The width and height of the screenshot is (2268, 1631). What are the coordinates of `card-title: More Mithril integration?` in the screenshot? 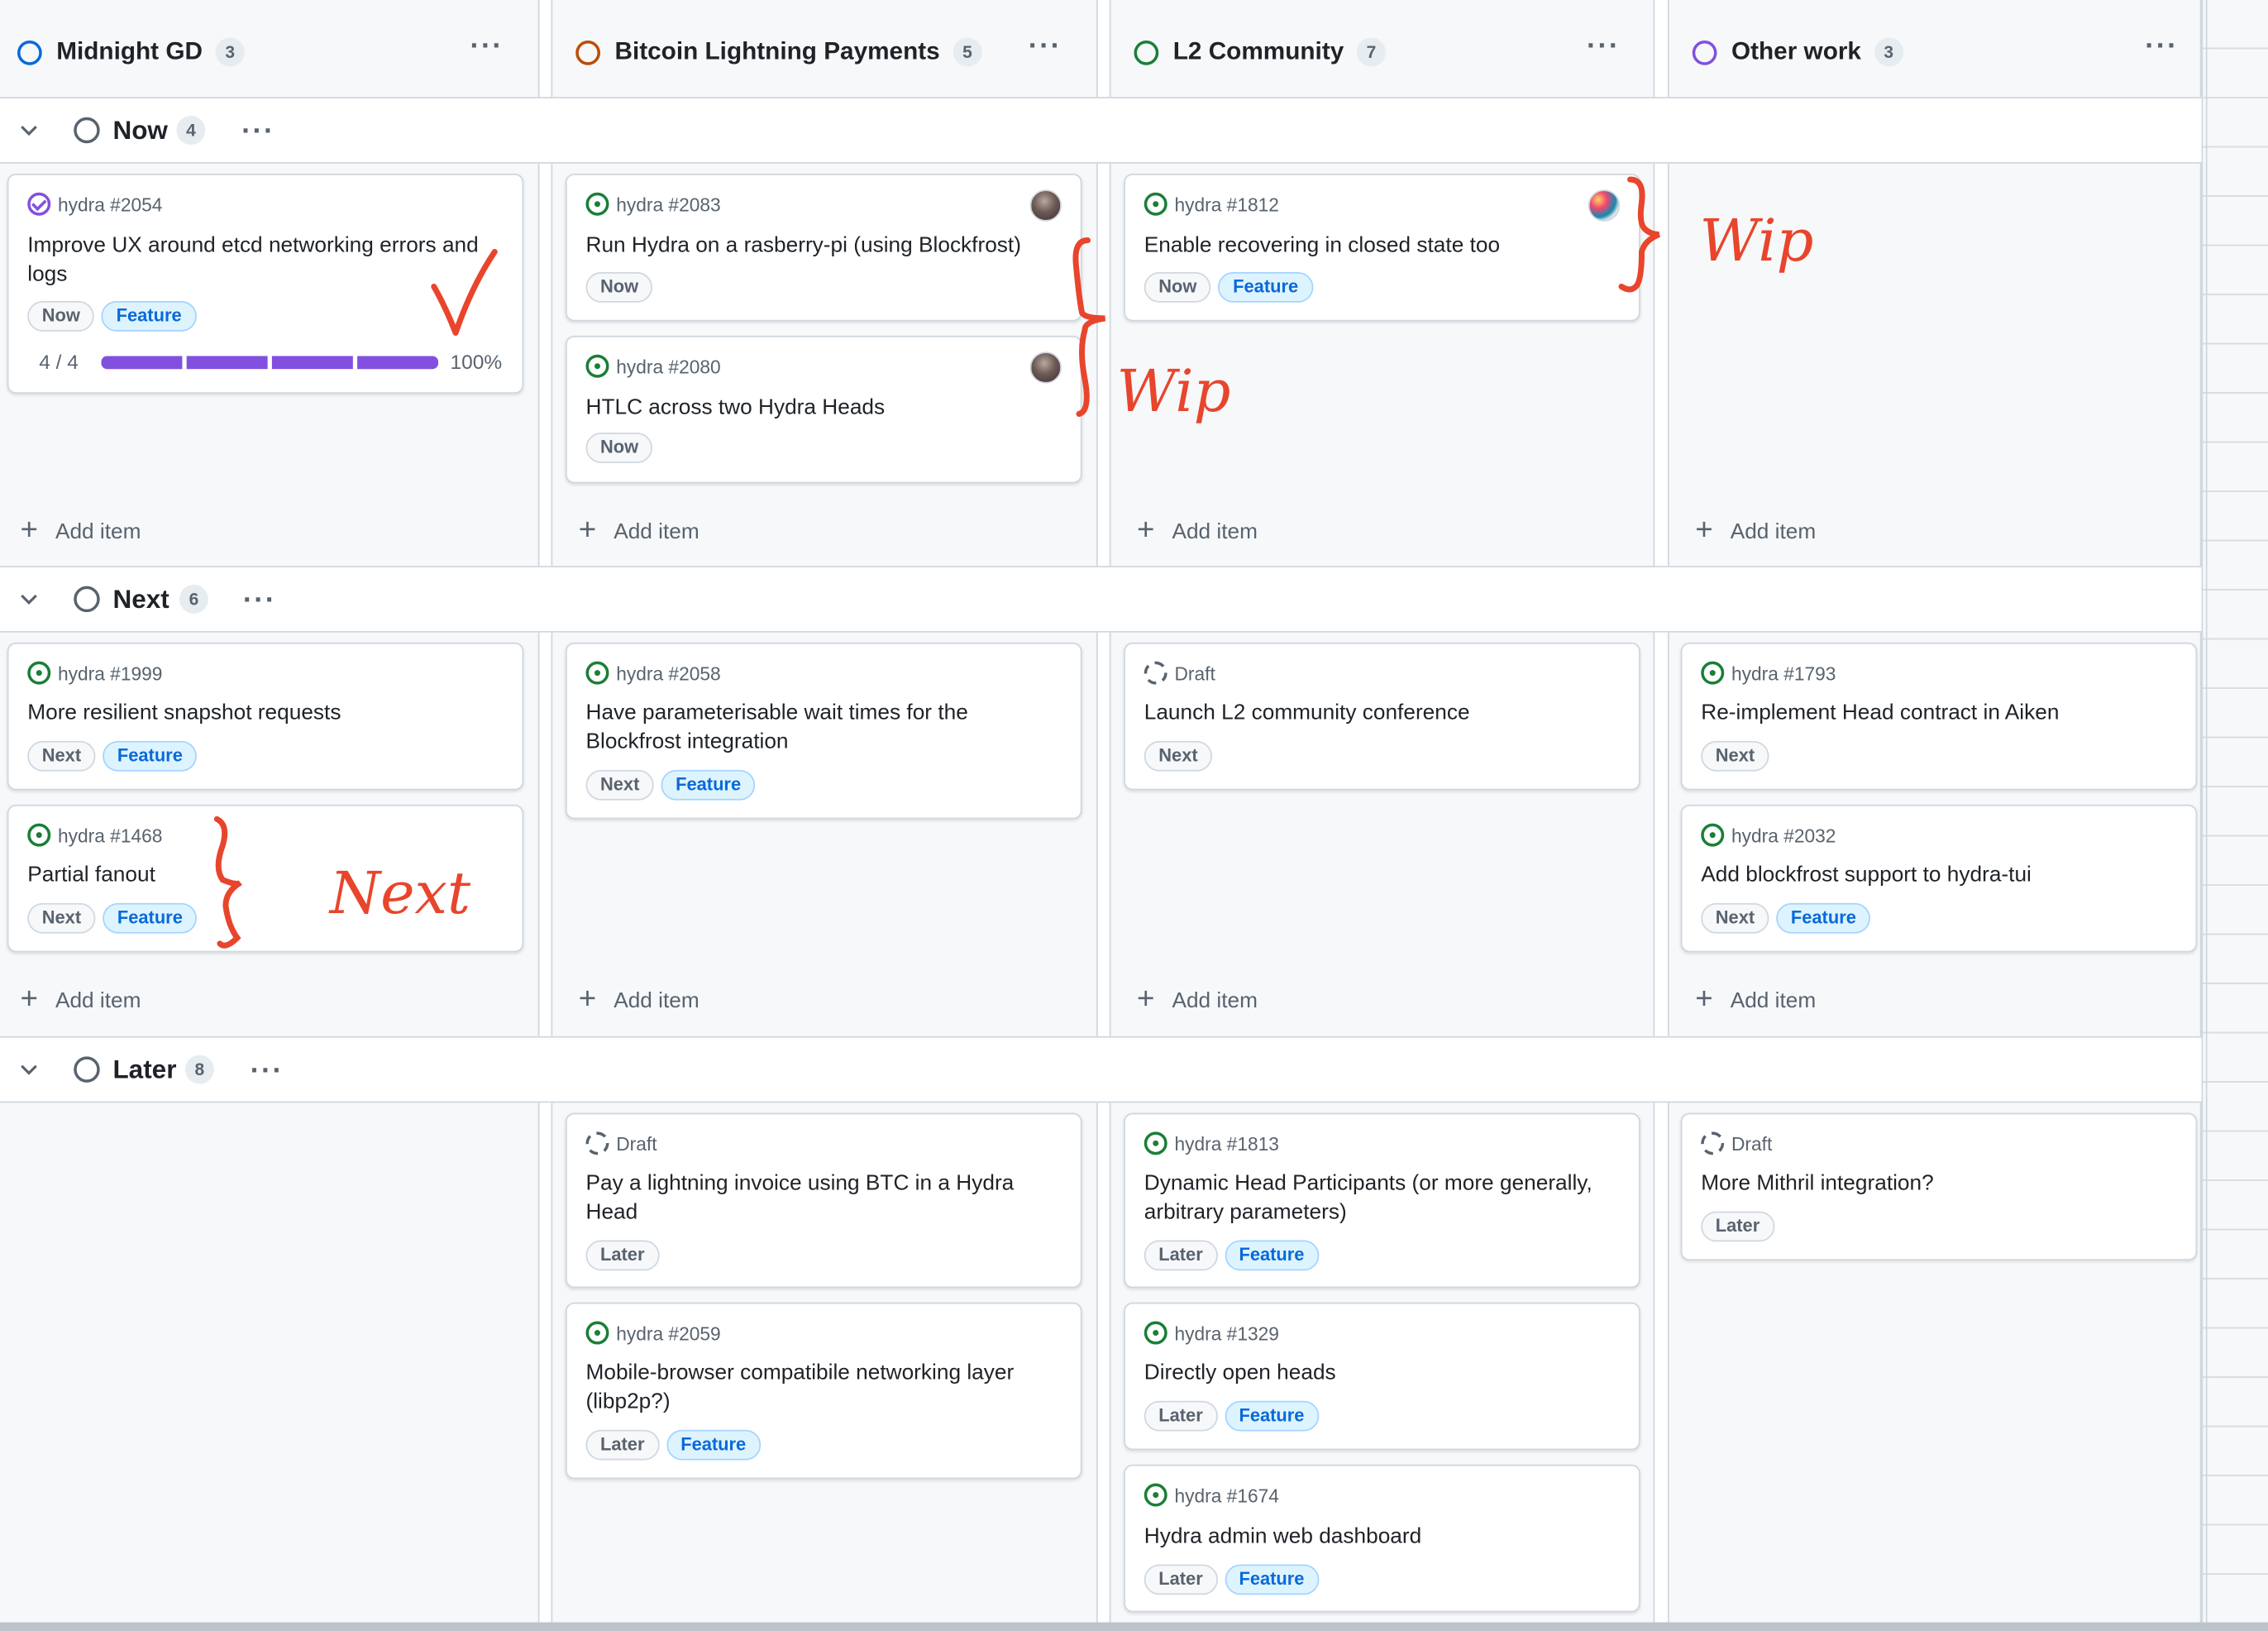 It's located at (1933, 1183).